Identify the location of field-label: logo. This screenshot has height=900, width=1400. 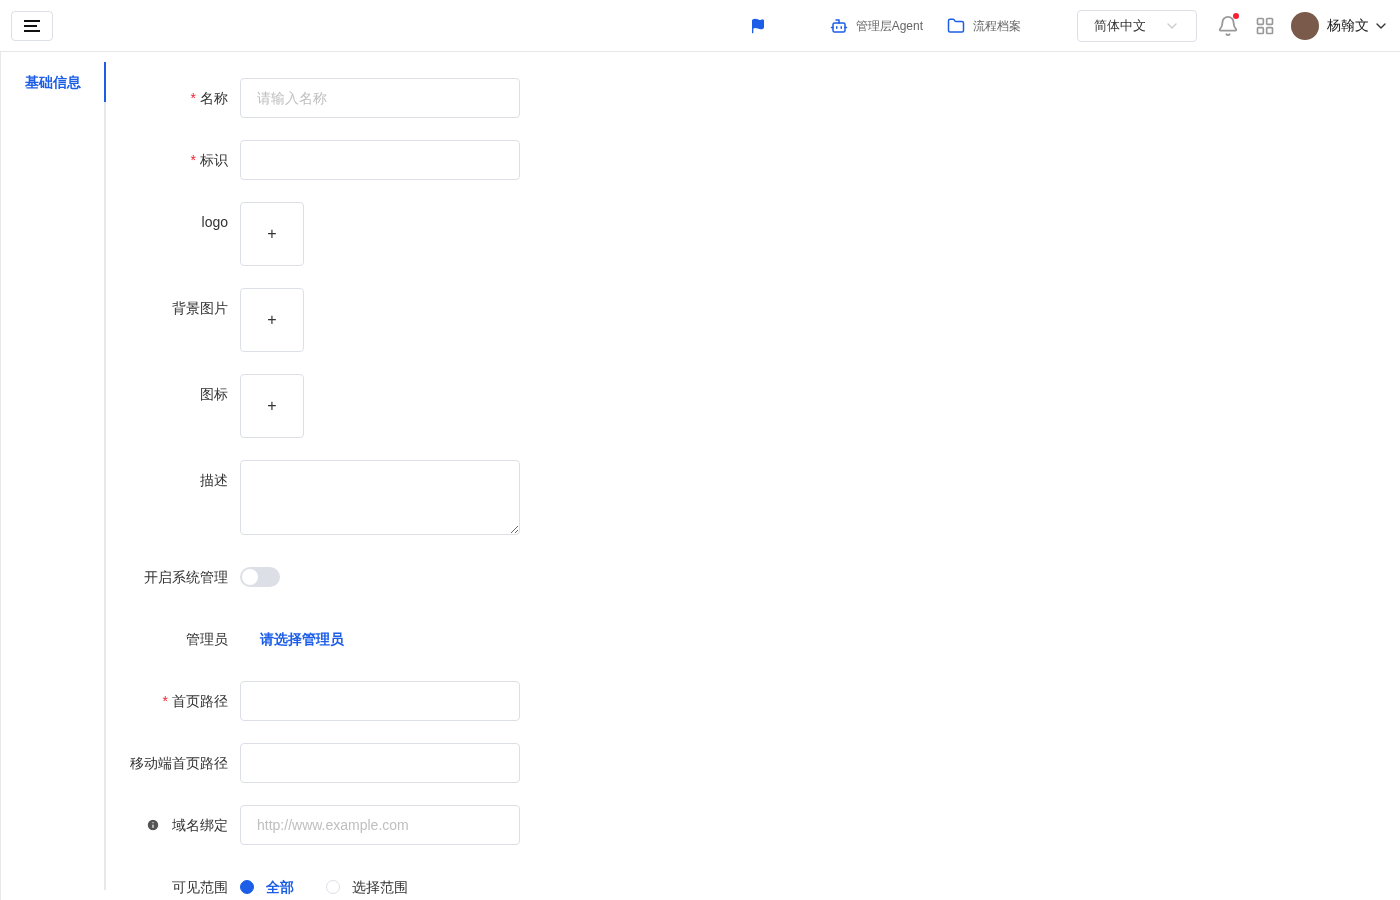
(214, 222).